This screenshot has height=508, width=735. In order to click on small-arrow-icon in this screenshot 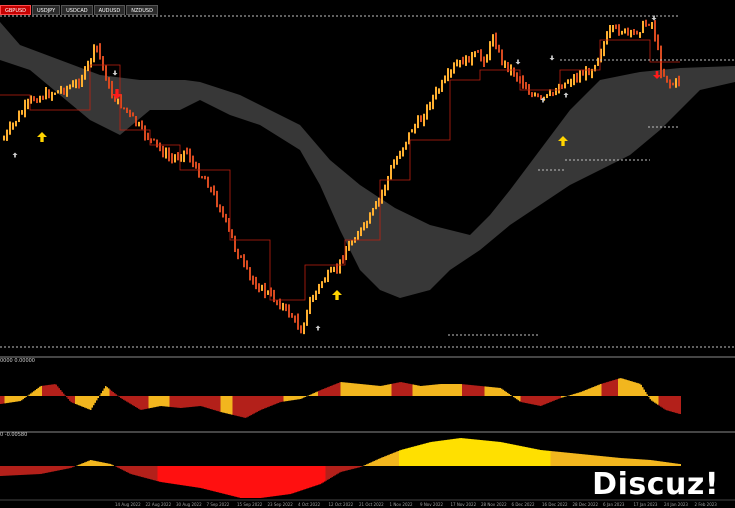, I will do `click(552, 58)`.